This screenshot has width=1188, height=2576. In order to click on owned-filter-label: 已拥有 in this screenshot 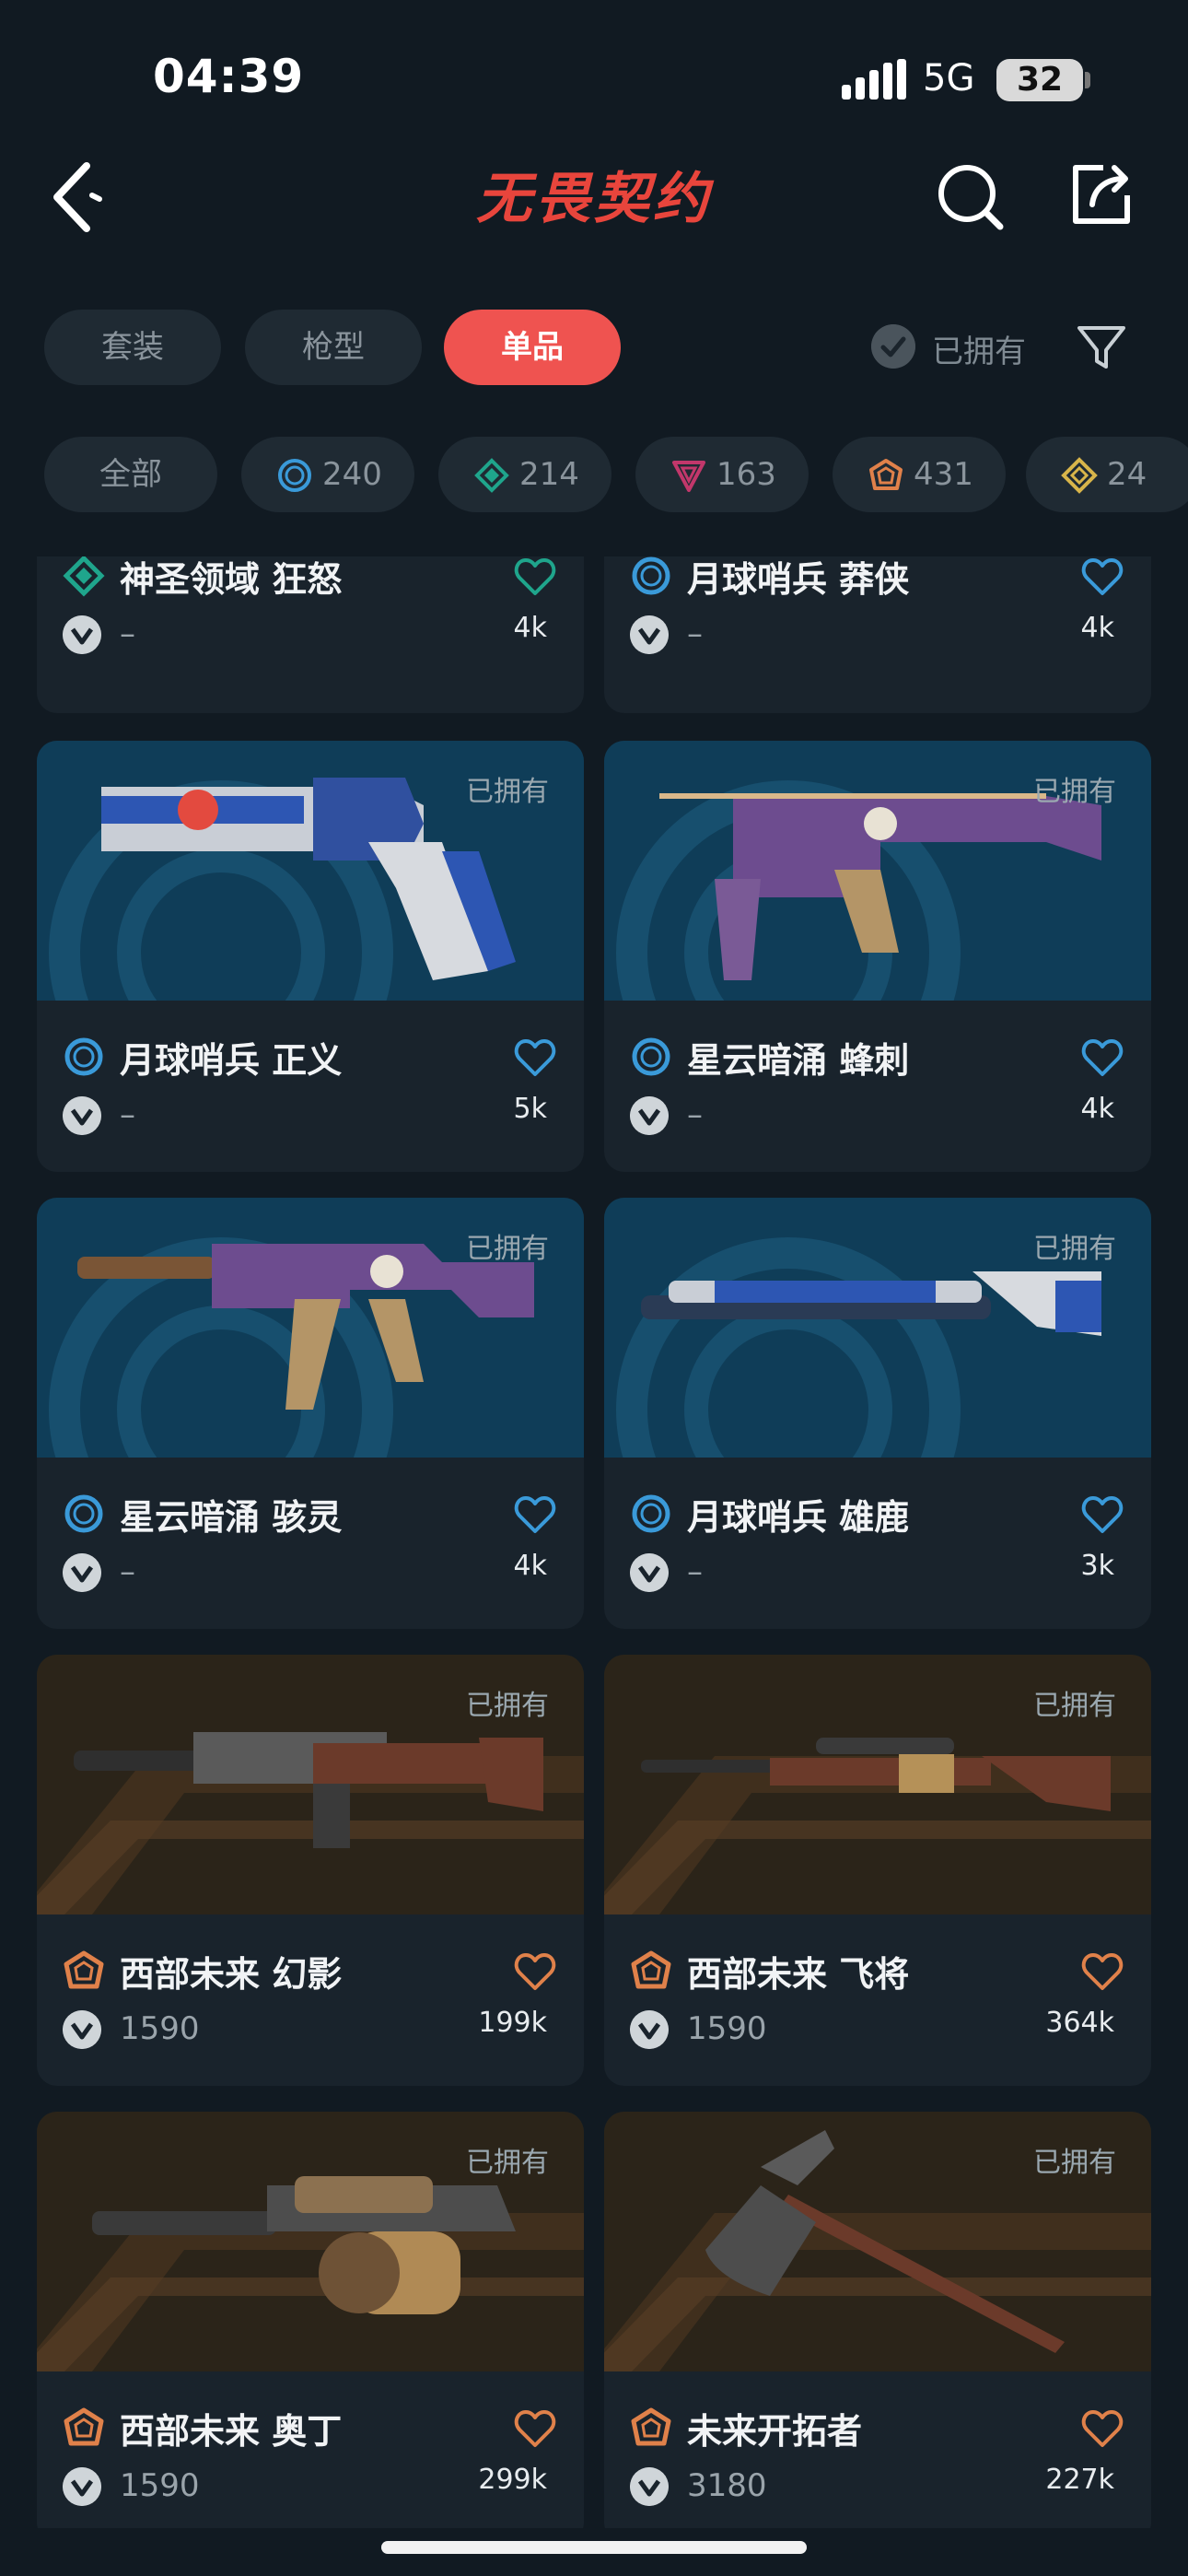, I will do `click(979, 352)`.